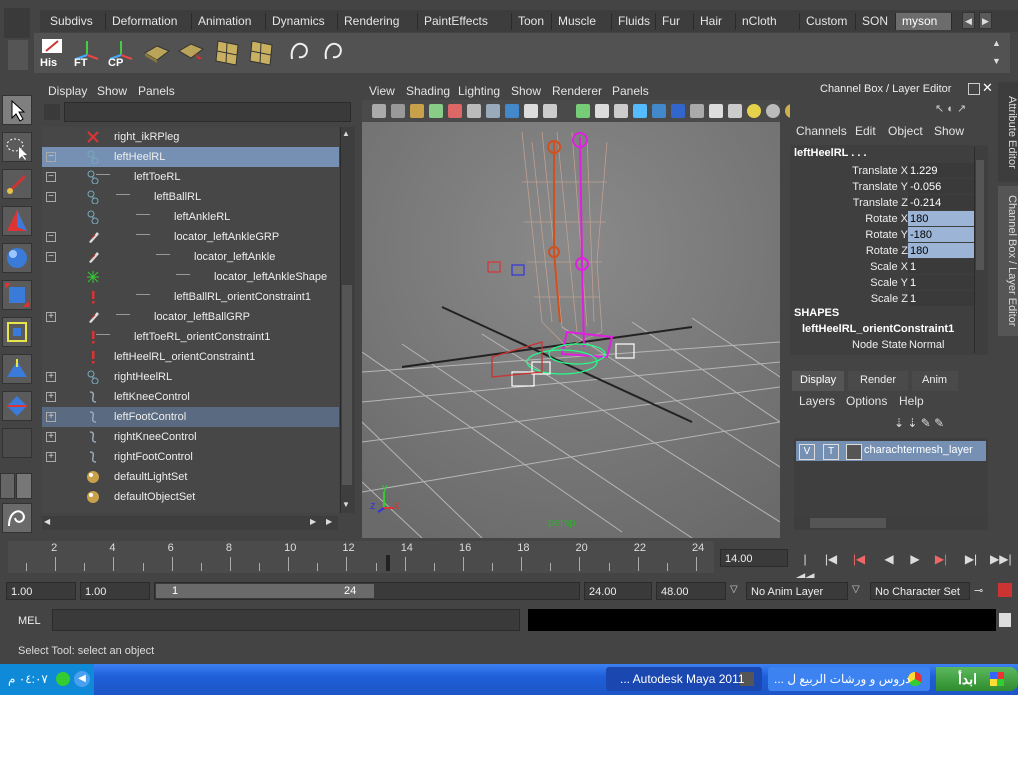 The image size is (1024, 768). I want to click on layer-scroll-thumb, so click(848, 523).